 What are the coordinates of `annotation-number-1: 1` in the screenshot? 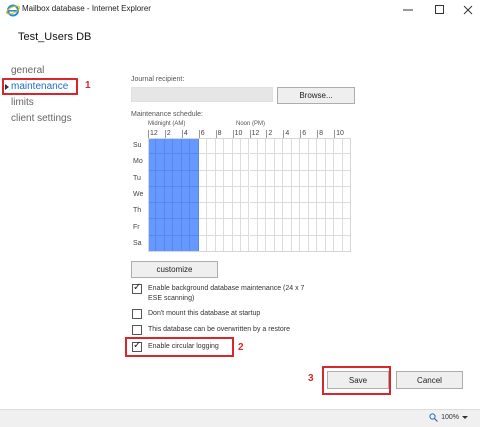 It's located at (88, 85).